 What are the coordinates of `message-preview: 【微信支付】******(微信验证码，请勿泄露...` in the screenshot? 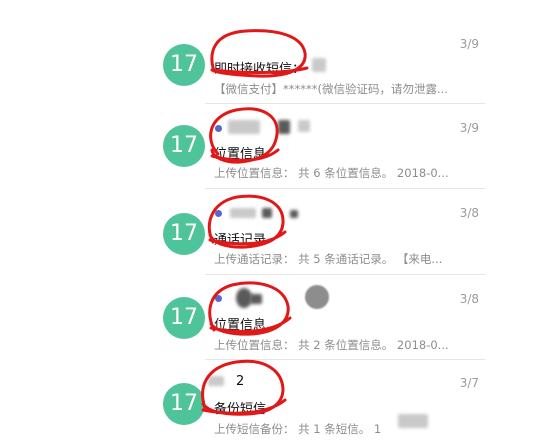 It's located at (331, 89).